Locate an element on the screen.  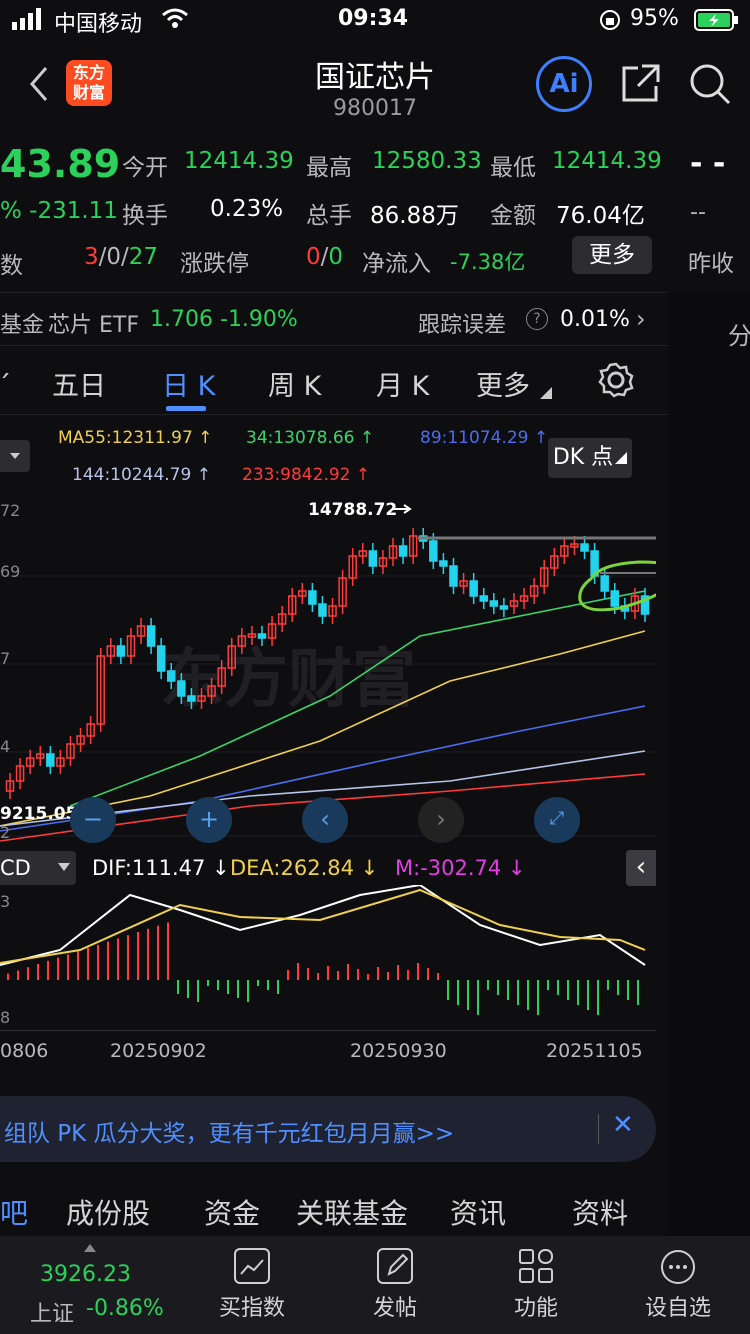
tab-constituents: 成份股 is located at coordinates (108, 1212).